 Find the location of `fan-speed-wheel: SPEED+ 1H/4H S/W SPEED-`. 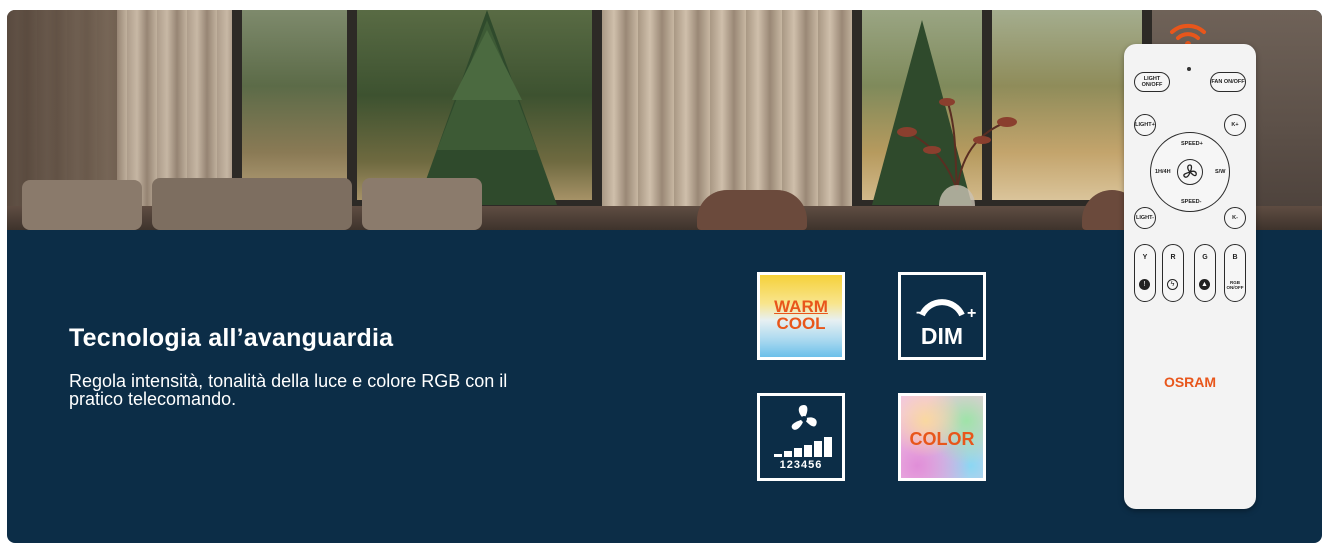

fan-speed-wheel: SPEED+ 1H/4H S/W SPEED- is located at coordinates (1190, 172).